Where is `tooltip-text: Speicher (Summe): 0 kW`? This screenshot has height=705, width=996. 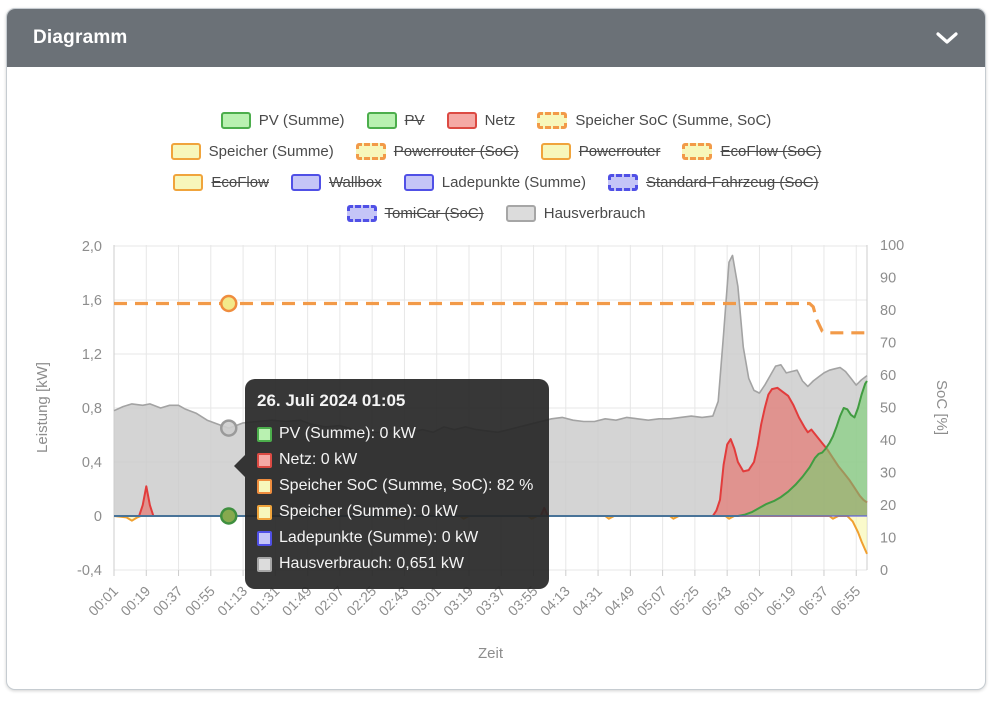 tooltip-text: Speicher (Summe): 0 kW is located at coordinates (368, 511).